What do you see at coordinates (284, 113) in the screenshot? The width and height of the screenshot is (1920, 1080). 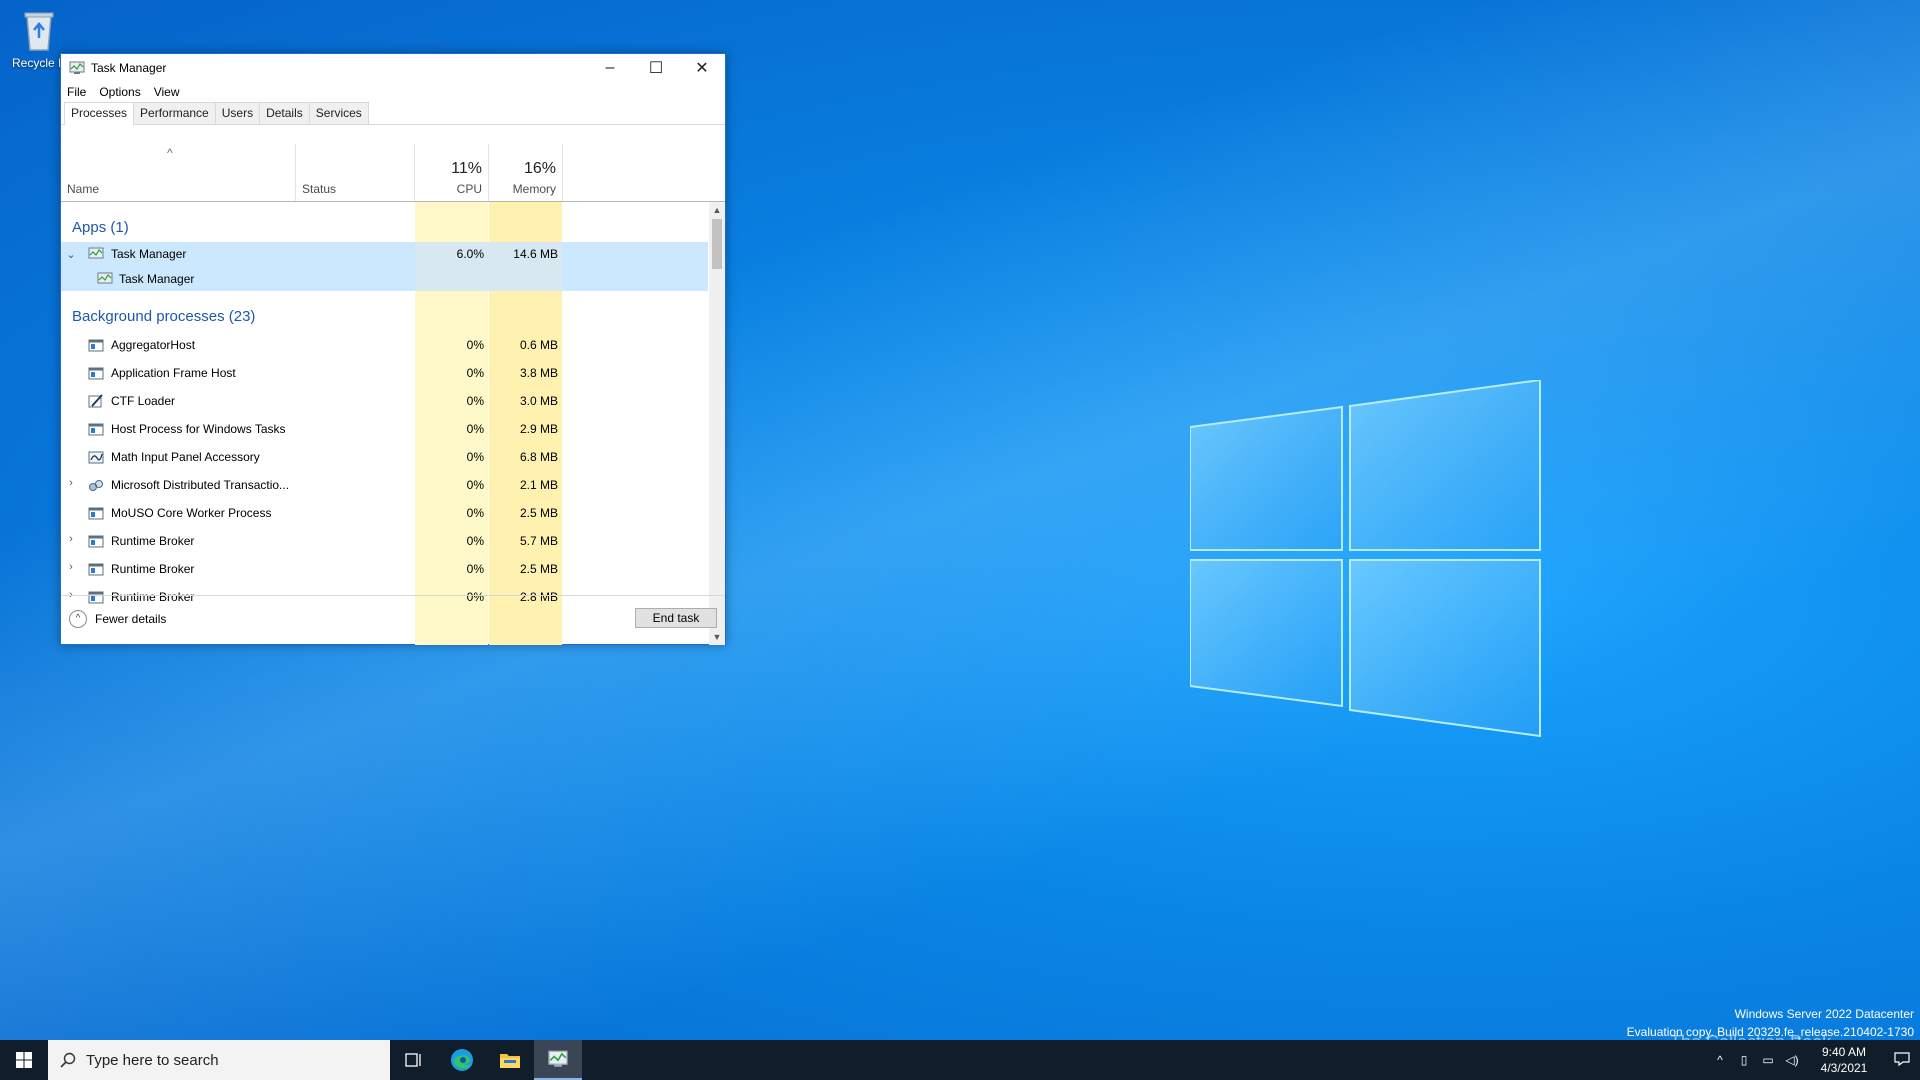 I see `tab-details: Details` at bounding box center [284, 113].